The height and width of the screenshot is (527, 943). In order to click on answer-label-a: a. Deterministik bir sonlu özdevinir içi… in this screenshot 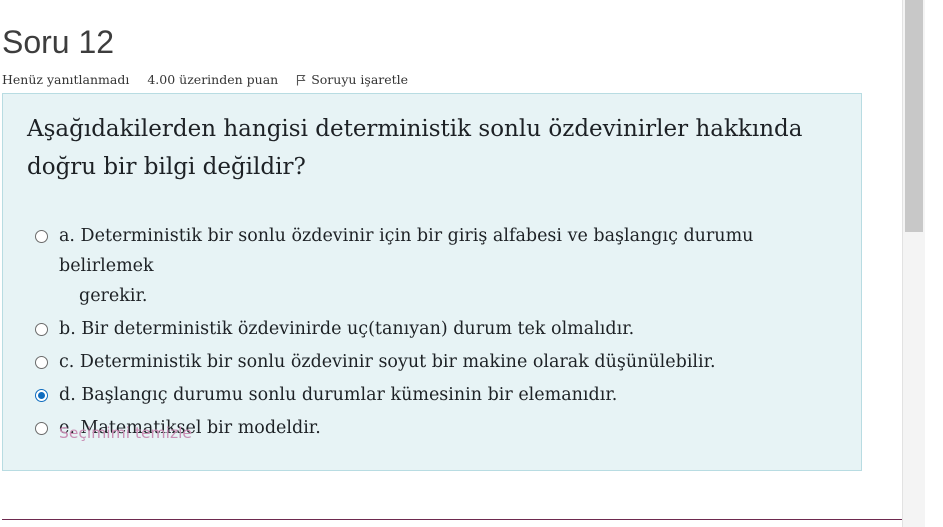, I will do `click(406, 251)`.